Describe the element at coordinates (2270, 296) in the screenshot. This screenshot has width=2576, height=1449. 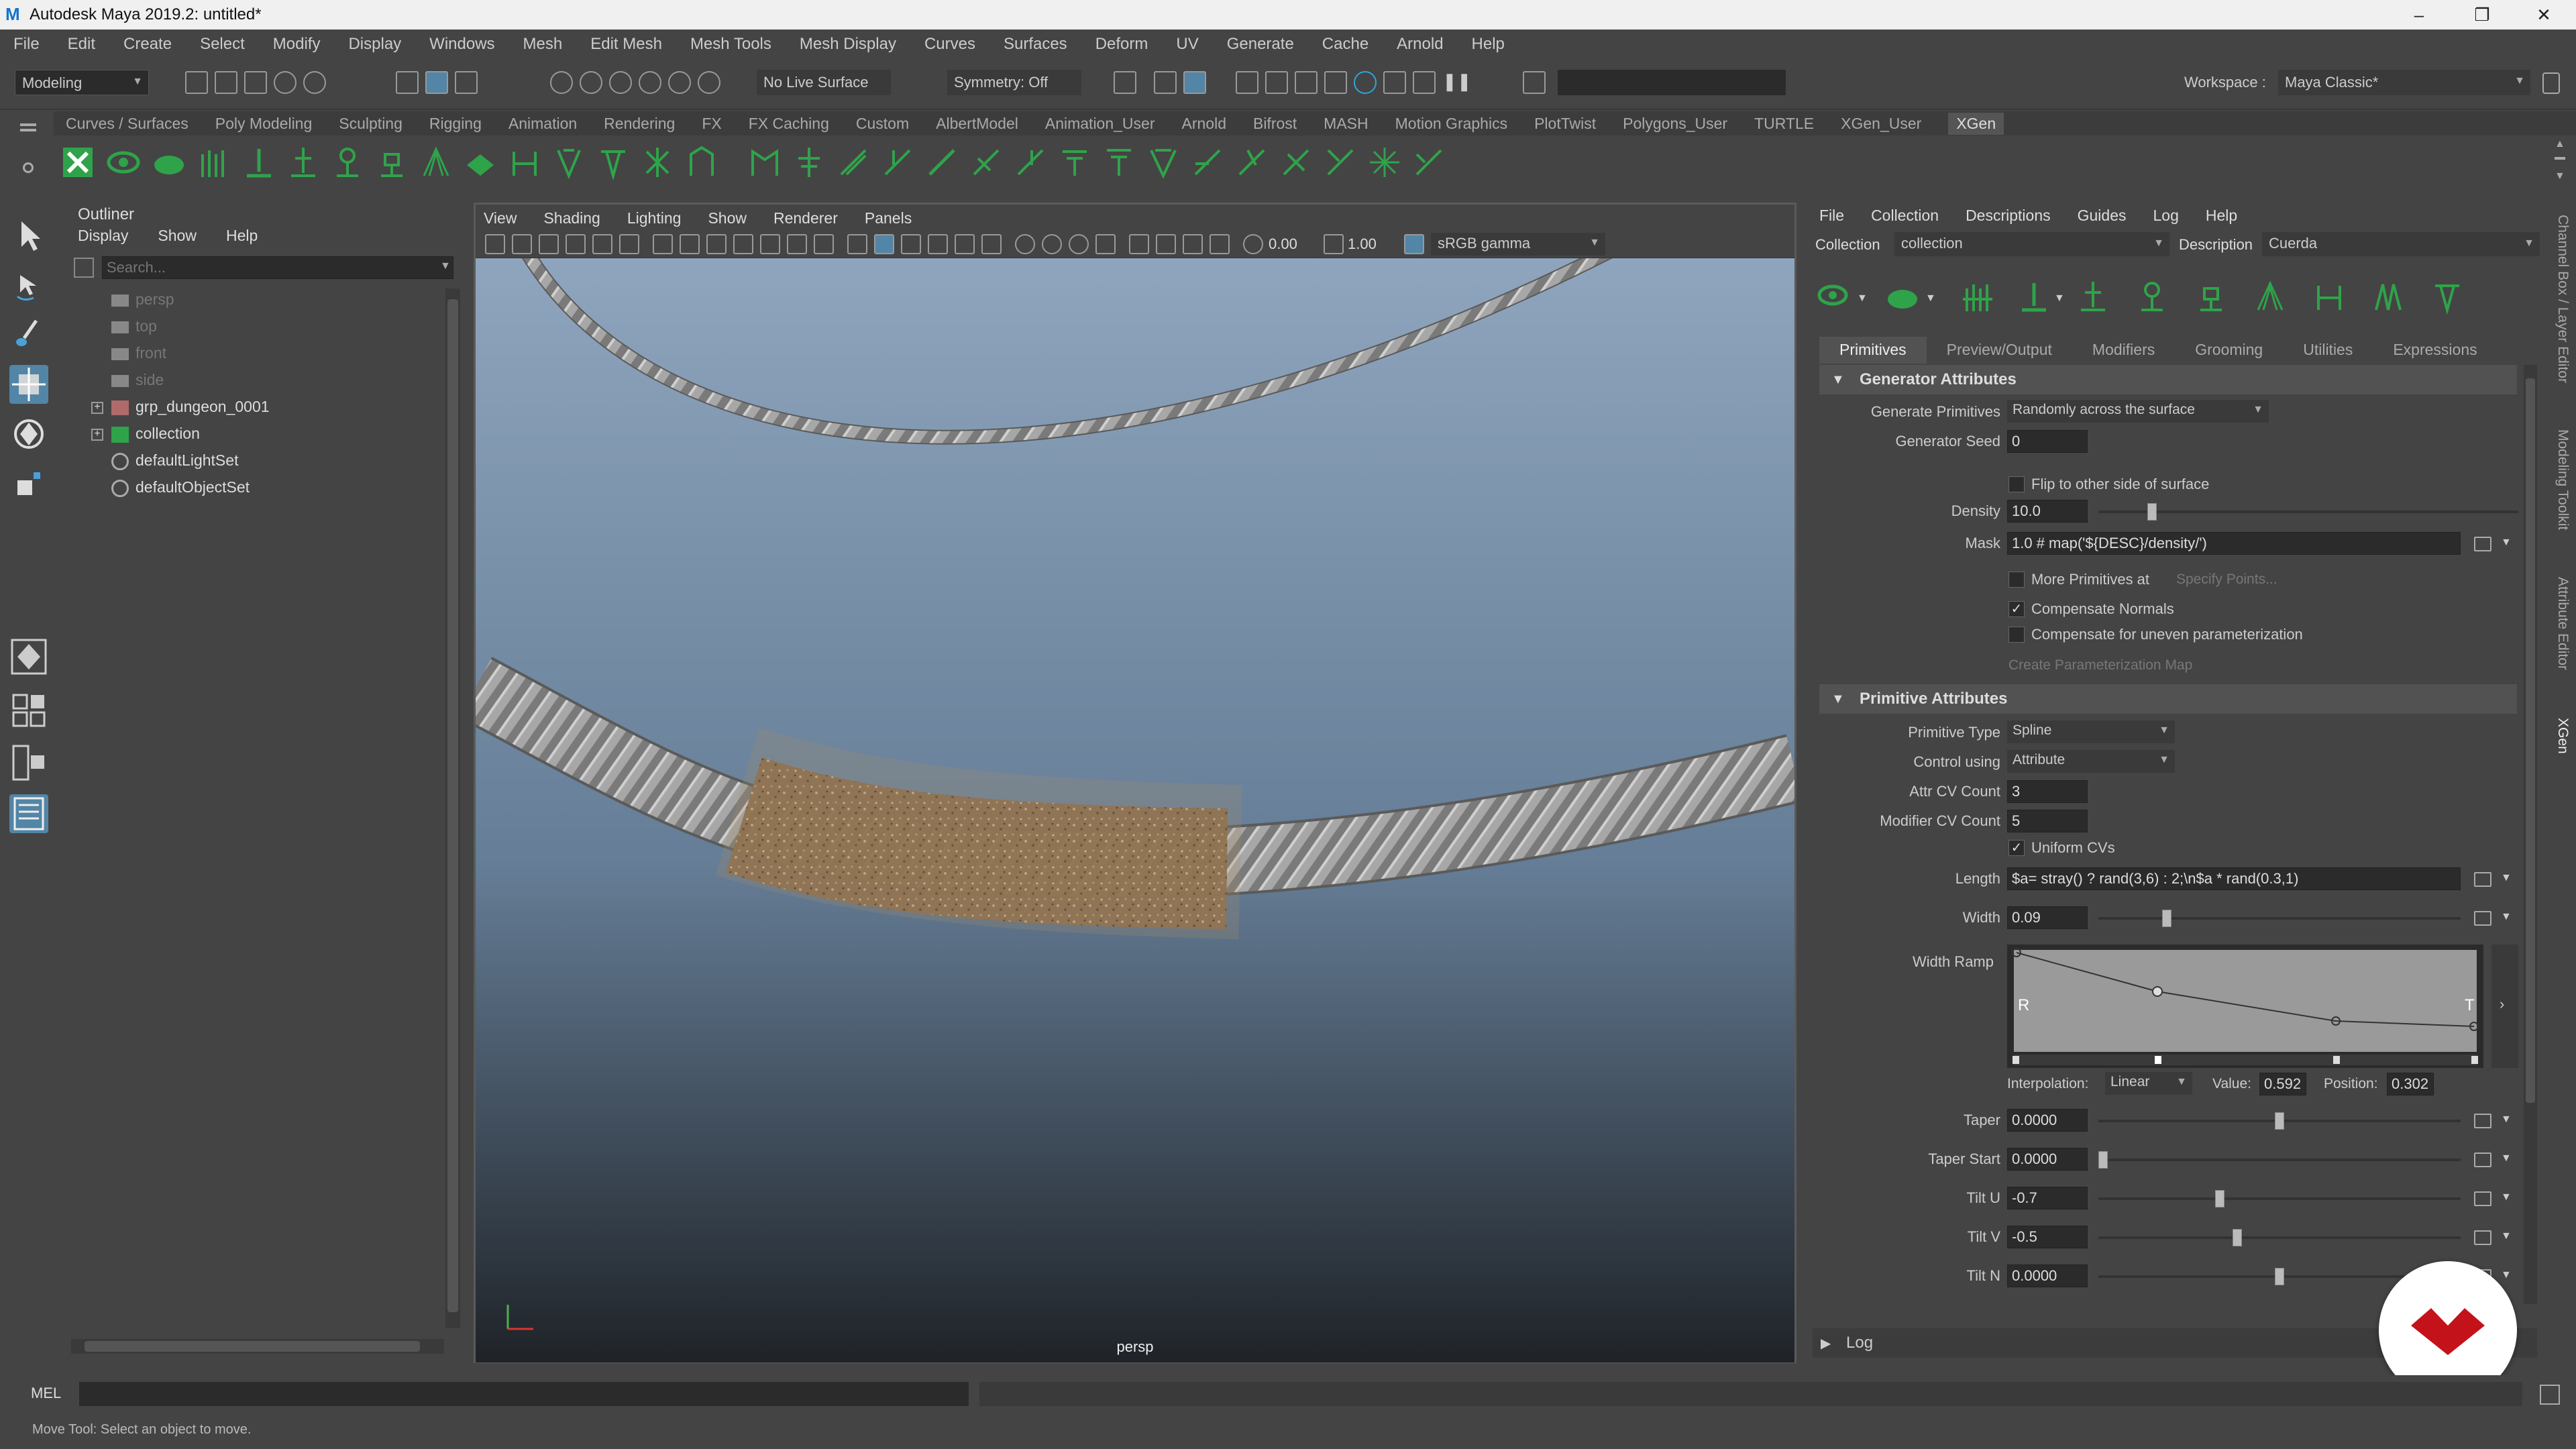
I see `clumping-icon` at that location.